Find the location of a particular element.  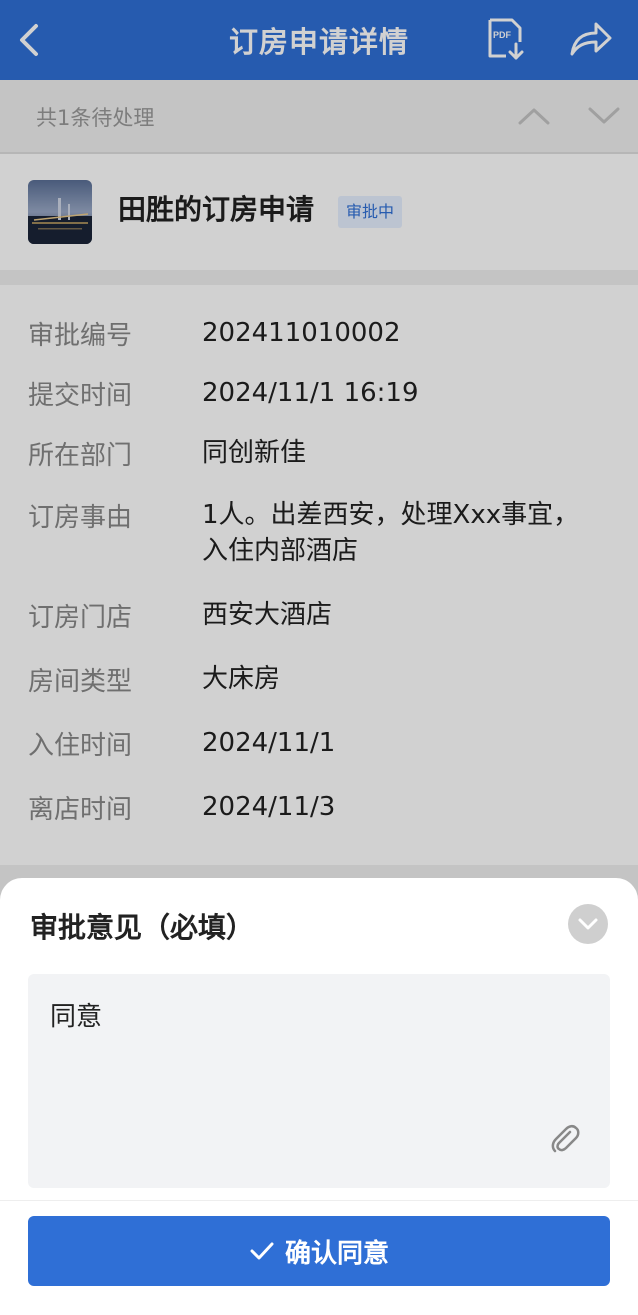

divider is located at coordinates (319, 1200).